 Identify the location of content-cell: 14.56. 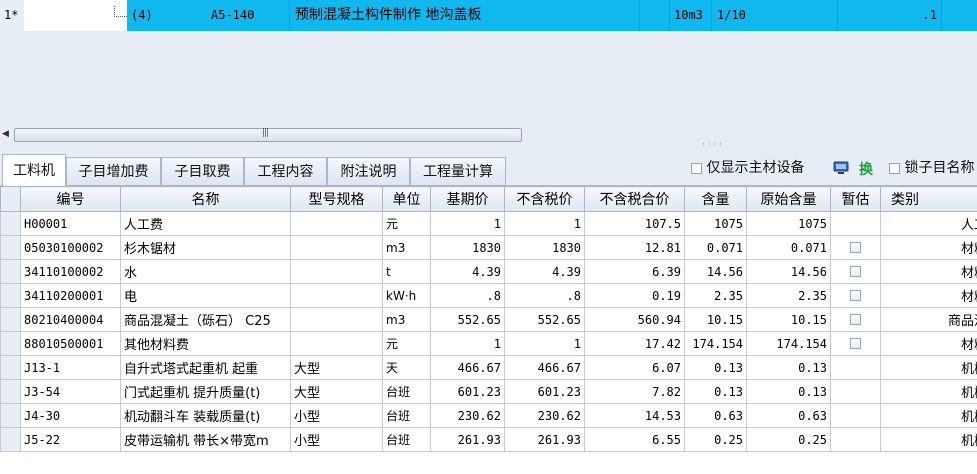
(715, 271).